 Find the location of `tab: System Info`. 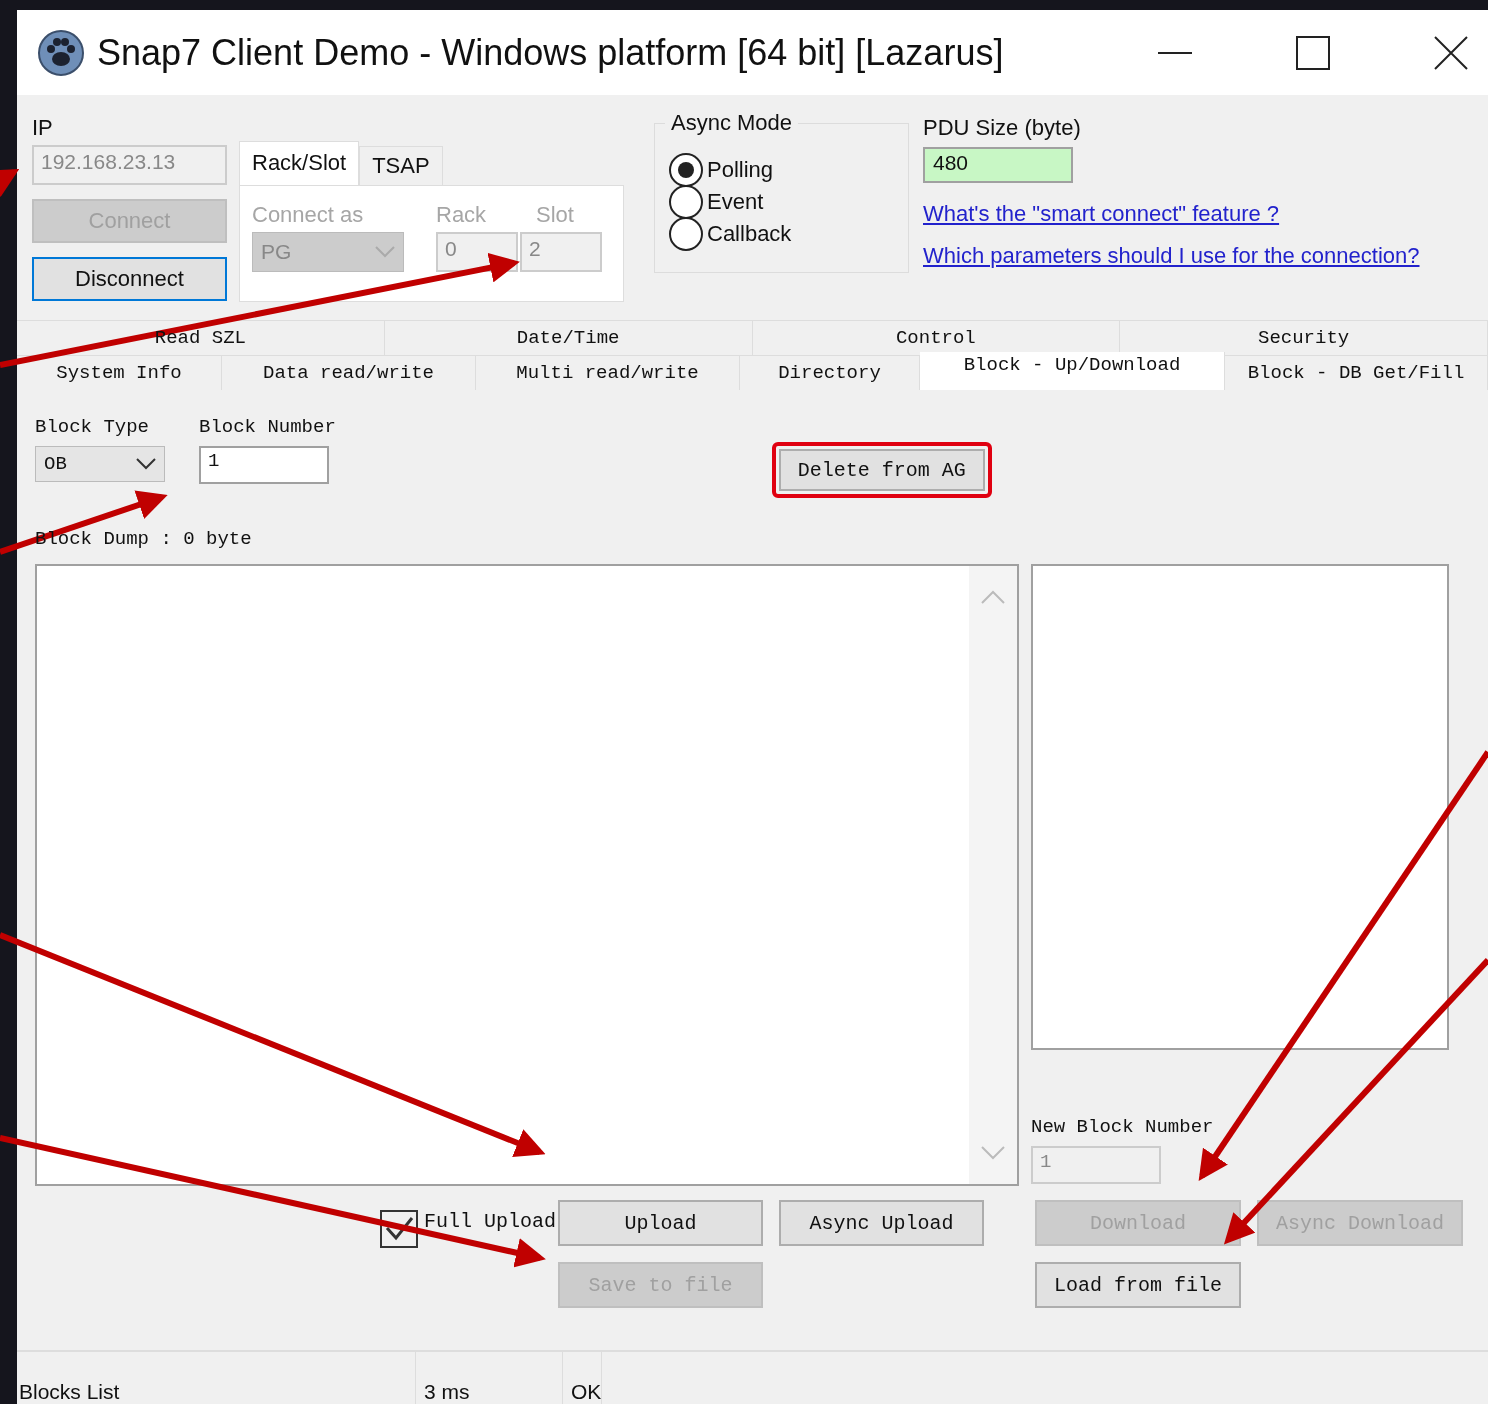

tab: System Info is located at coordinates (119, 373).